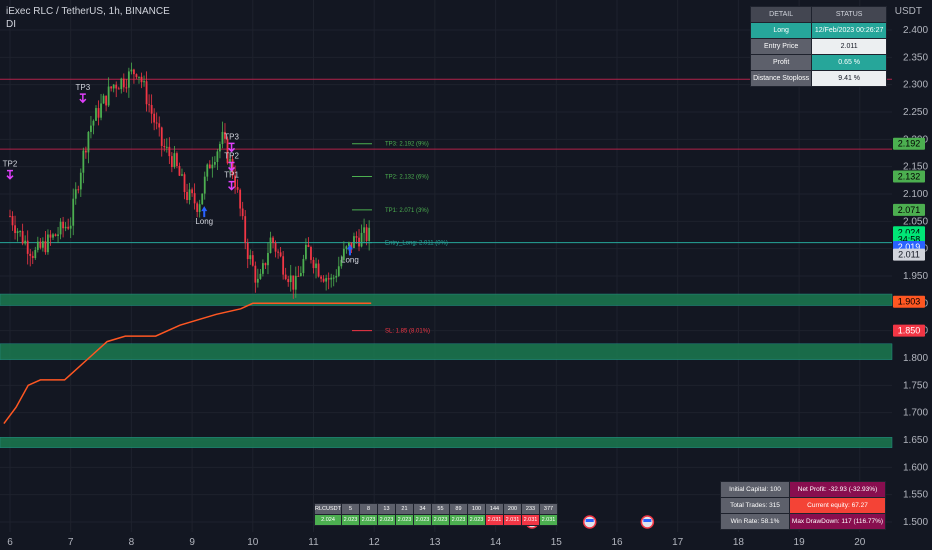  Describe the element at coordinates (781, 46) in the screenshot. I see `detail-label: Entry Price` at that location.